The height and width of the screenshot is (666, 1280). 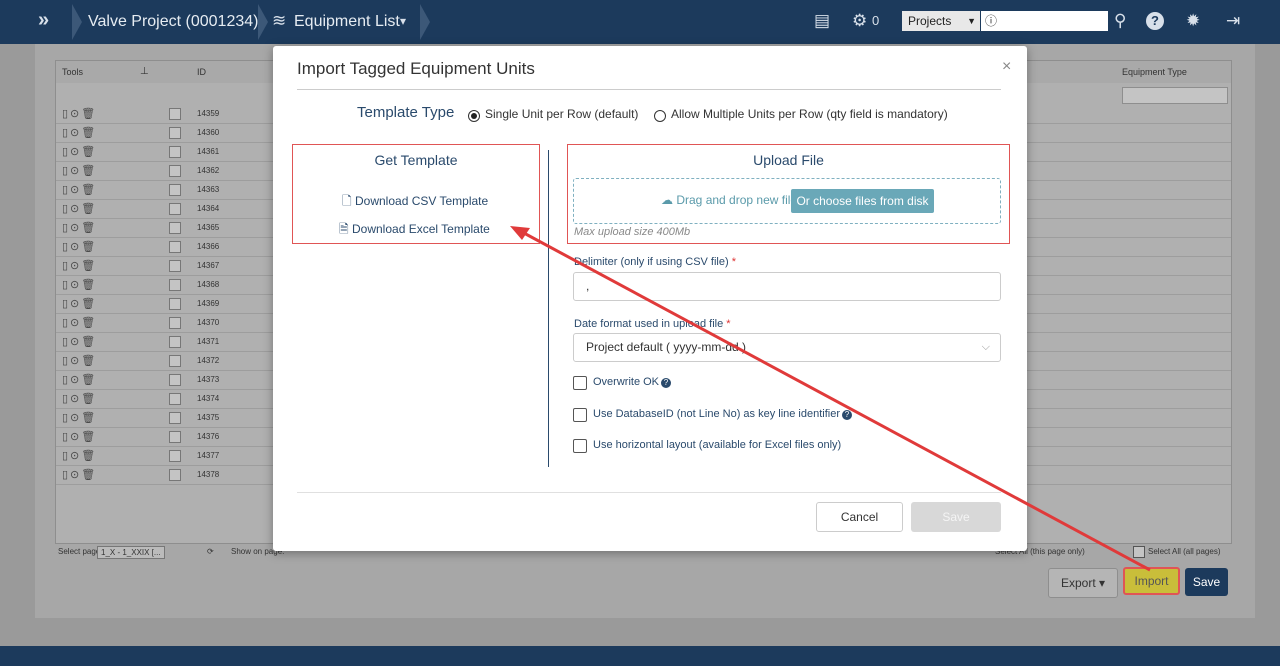 What do you see at coordinates (632, 382) in the screenshot?
I see `overwrite-label: Overwrite OK?` at bounding box center [632, 382].